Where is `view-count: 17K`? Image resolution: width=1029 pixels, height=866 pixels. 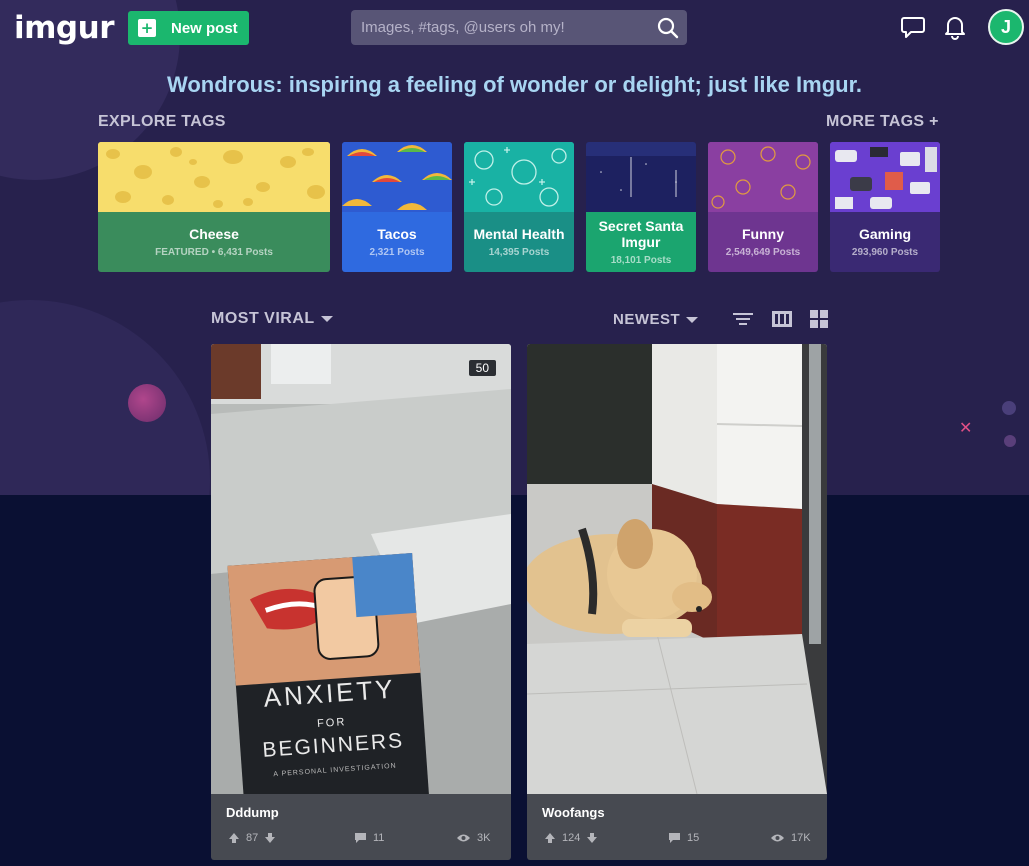
view-count: 17K is located at coordinates (801, 838).